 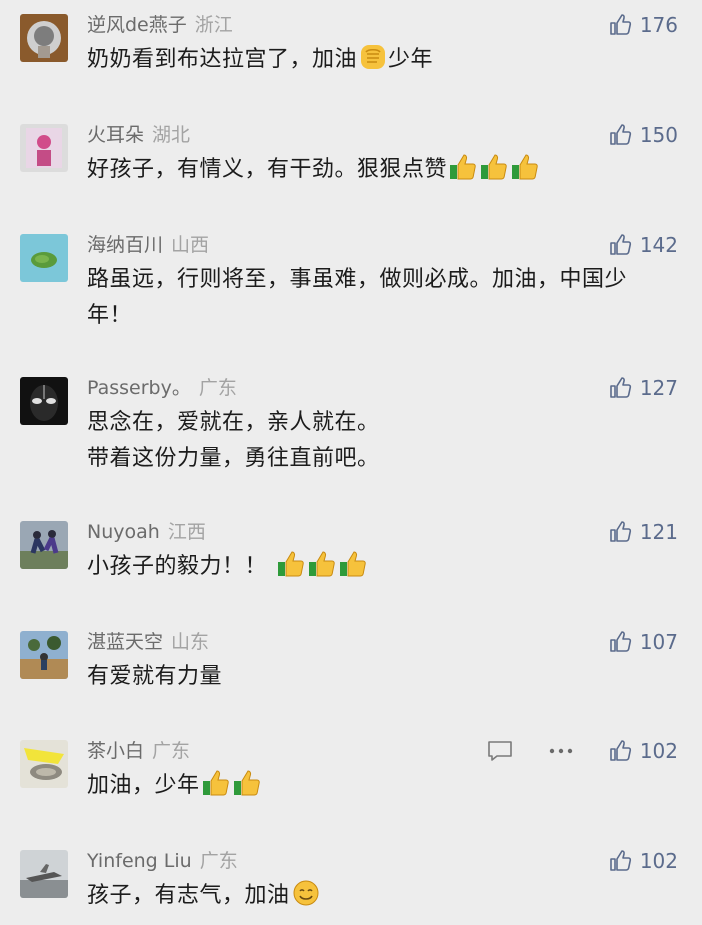 I want to click on comment-text: 好孩子，有情义，有干劲。狠狠点赞, so click(x=387, y=170).